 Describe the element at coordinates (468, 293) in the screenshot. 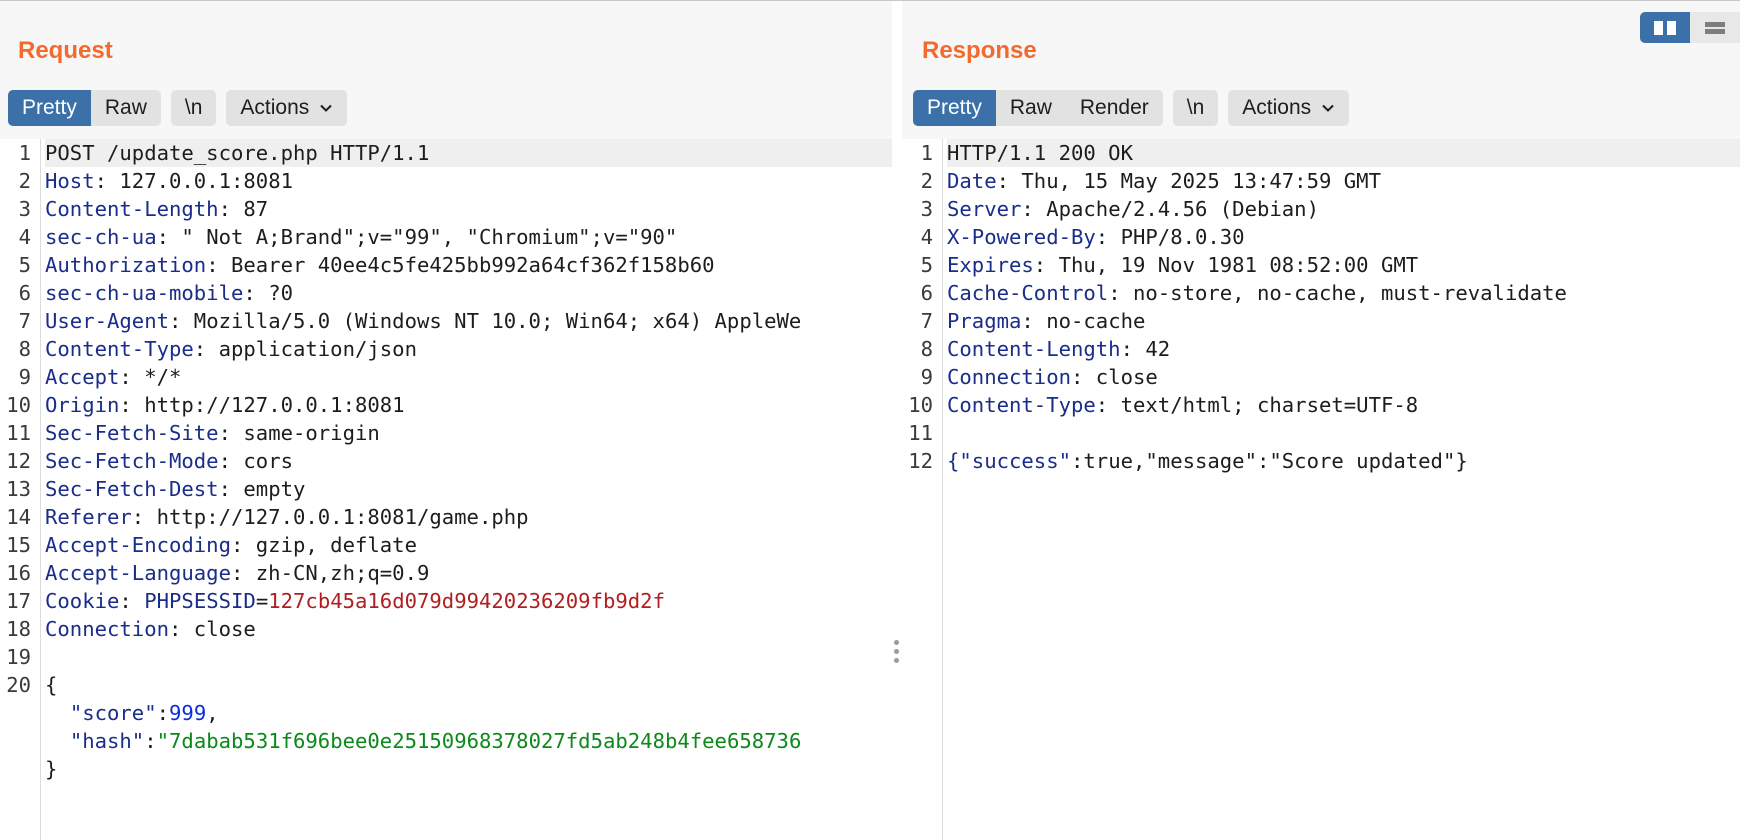

I see `line-content: sec-ch-ua-mobile: ?0` at that location.